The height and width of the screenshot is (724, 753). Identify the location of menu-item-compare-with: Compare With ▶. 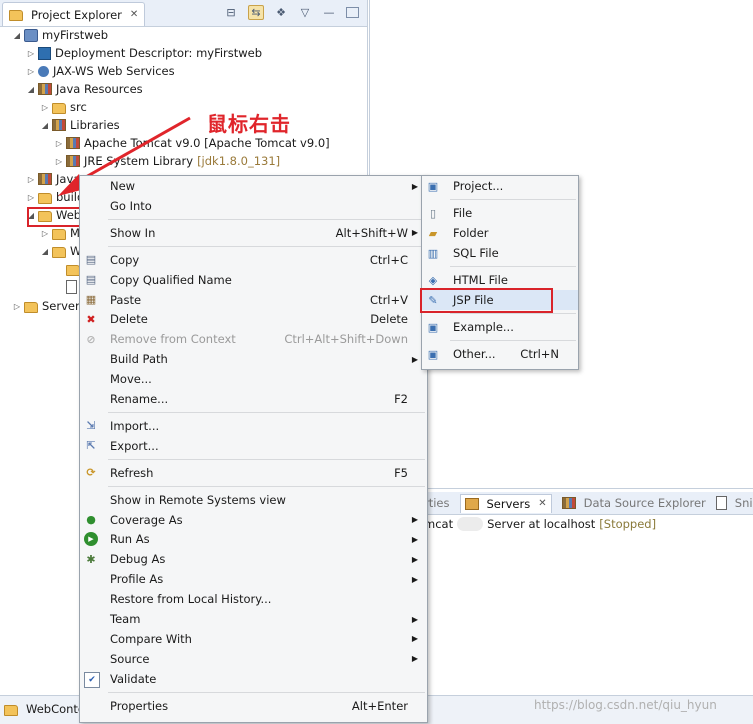
(253, 639).